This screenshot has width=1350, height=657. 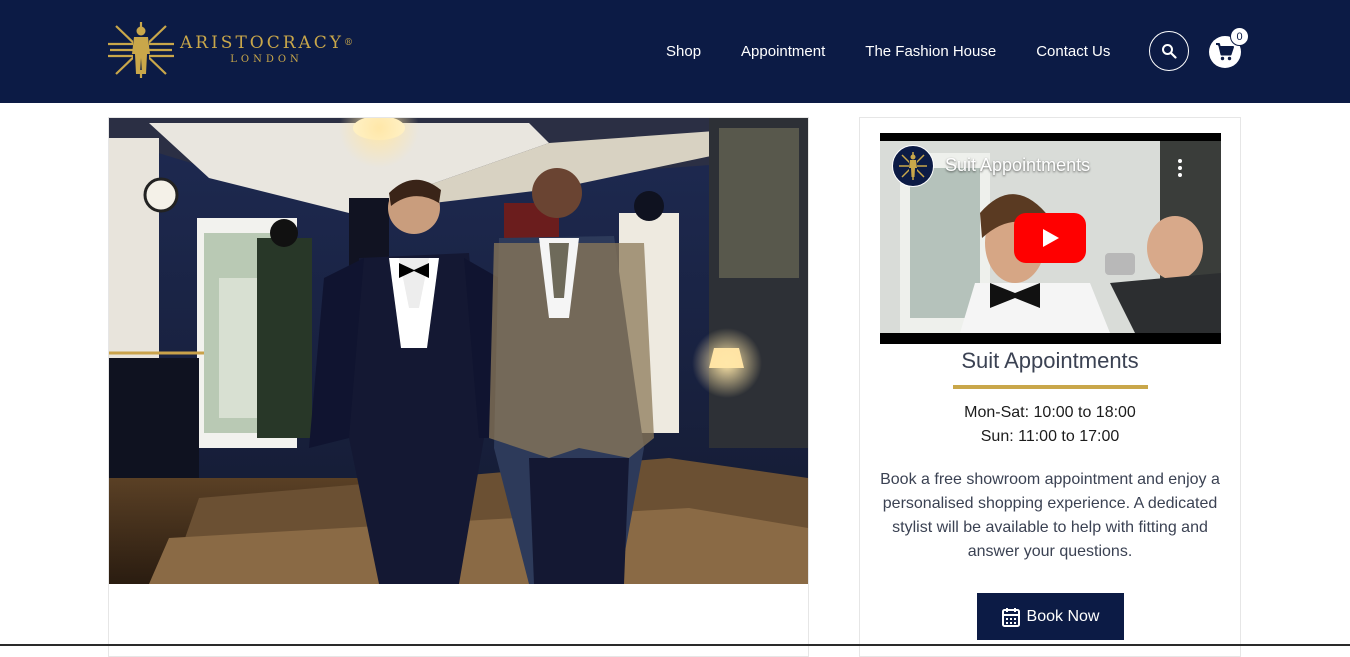 I want to click on book-now-button: Book Now, so click(x=1050, y=616).